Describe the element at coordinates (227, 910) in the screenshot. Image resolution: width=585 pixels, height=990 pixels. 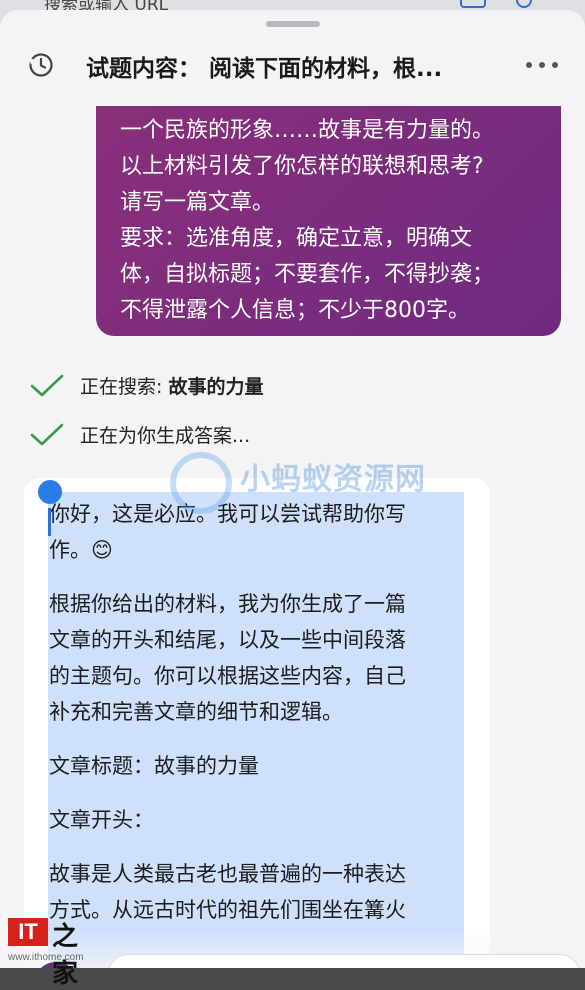
I see `answer-line: 方式。从远古时代的祖先们围坐在篝火` at that location.